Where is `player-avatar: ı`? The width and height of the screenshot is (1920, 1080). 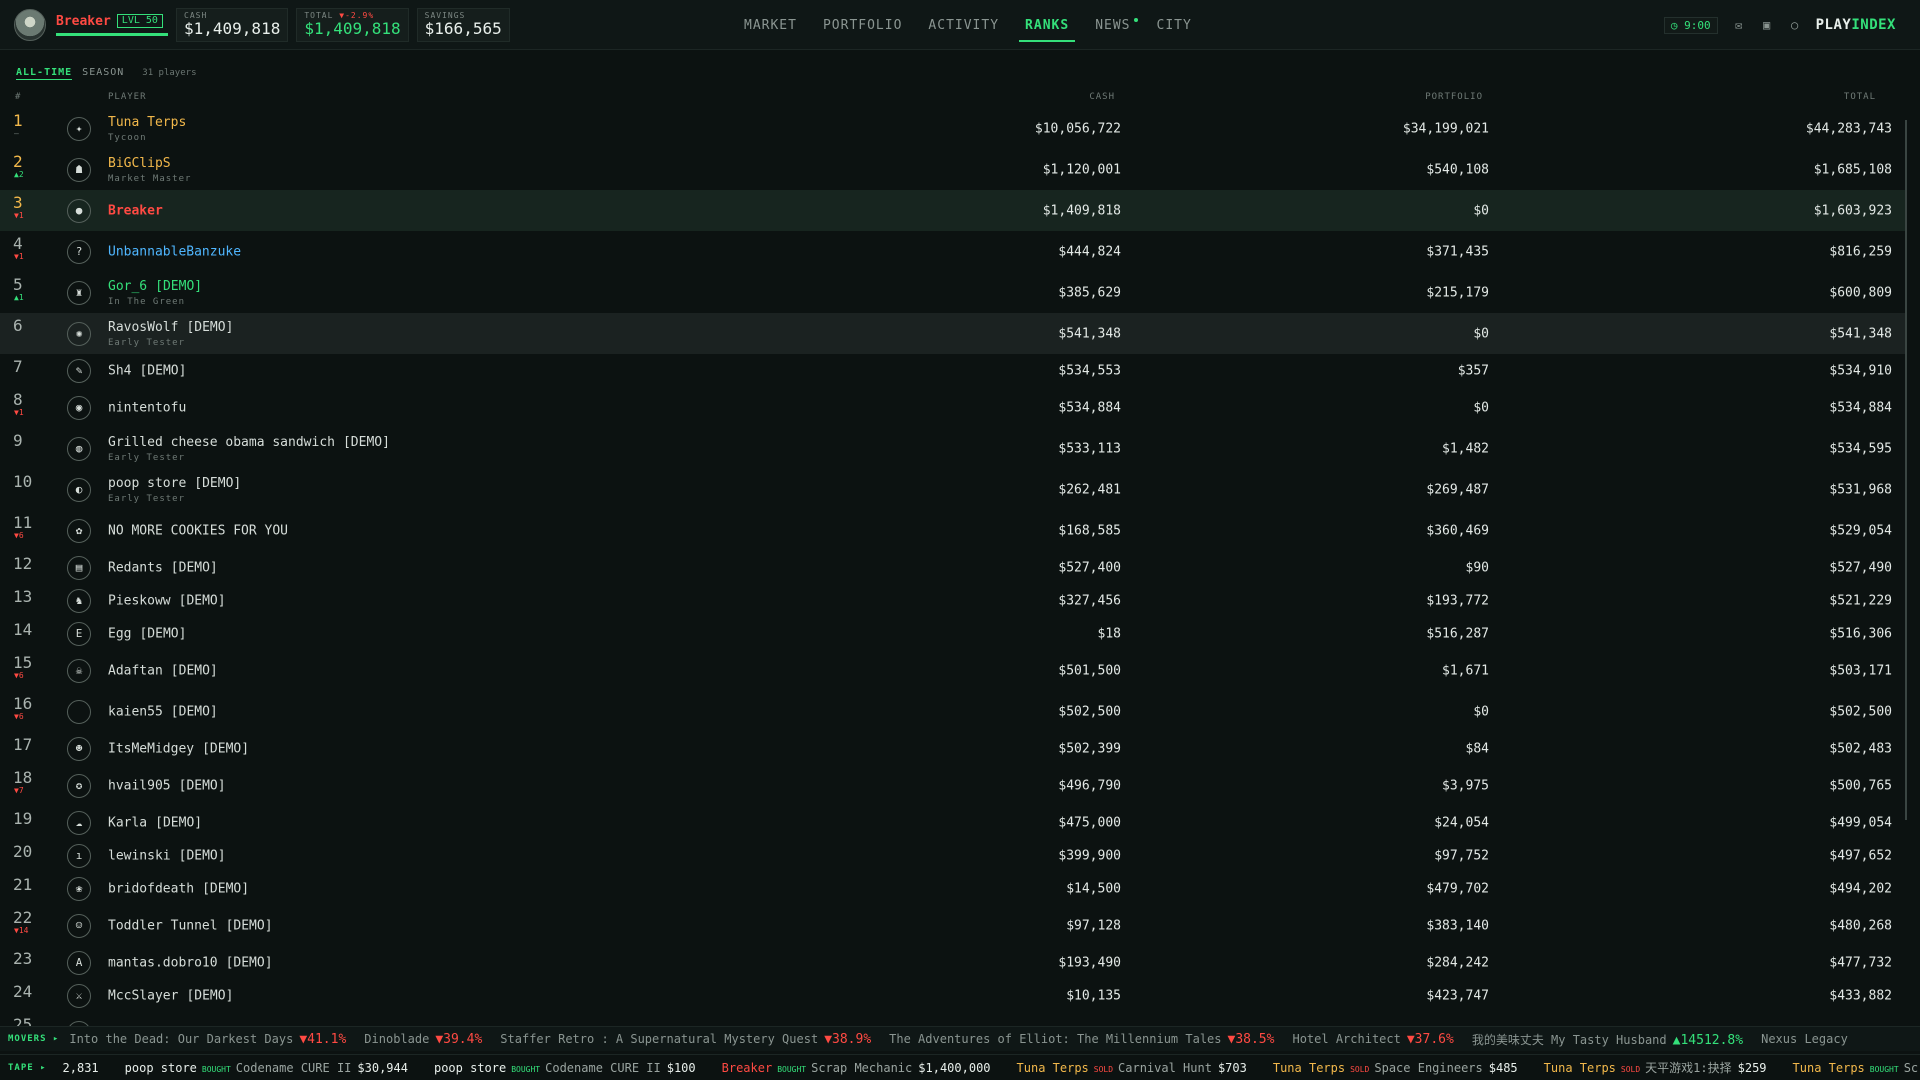 player-avatar: ı is located at coordinates (79, 855).